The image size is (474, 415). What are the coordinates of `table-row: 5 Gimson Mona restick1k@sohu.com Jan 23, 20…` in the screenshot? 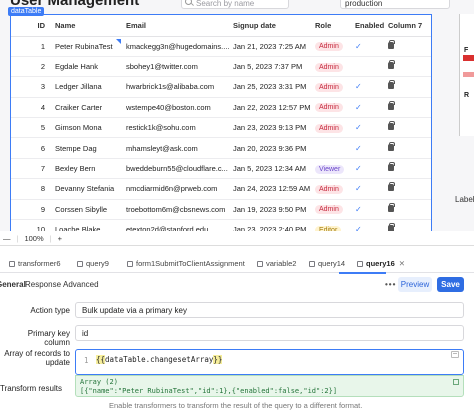 It's located at (221, 128).